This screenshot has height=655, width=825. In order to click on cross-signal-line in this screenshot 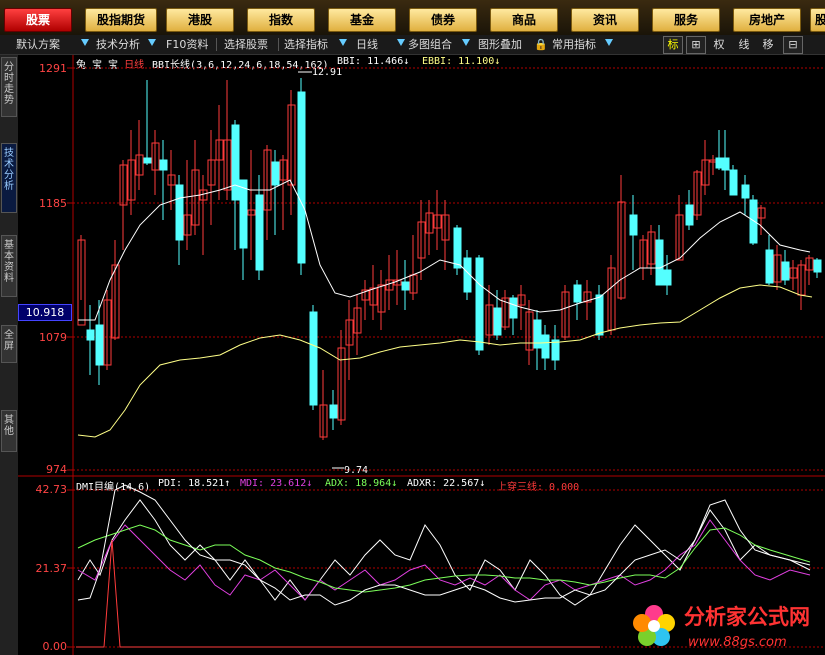, I will do `click(338, 593)`.